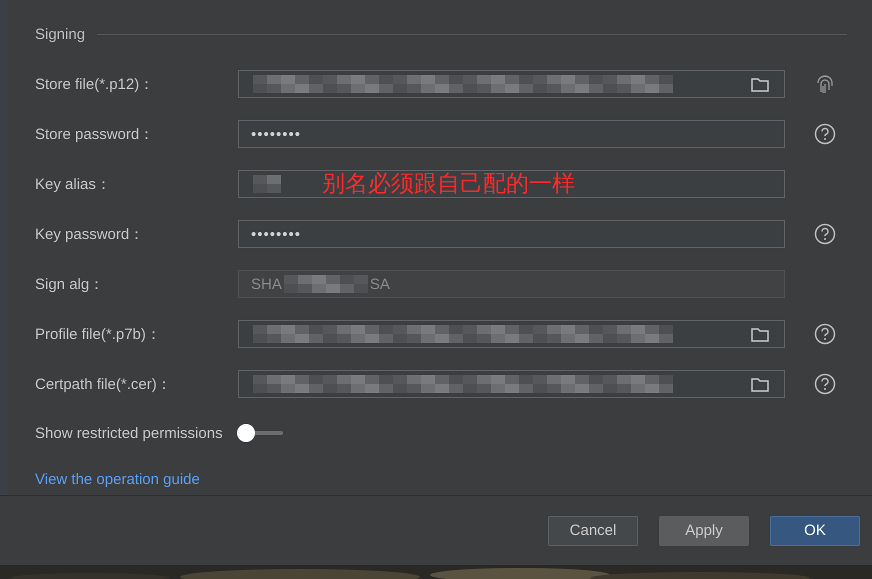 This screenshot has height=579, width=872. Describe the element at coordinates (60, 34) in the screenshot. I see `section-title: Signing` at that location.